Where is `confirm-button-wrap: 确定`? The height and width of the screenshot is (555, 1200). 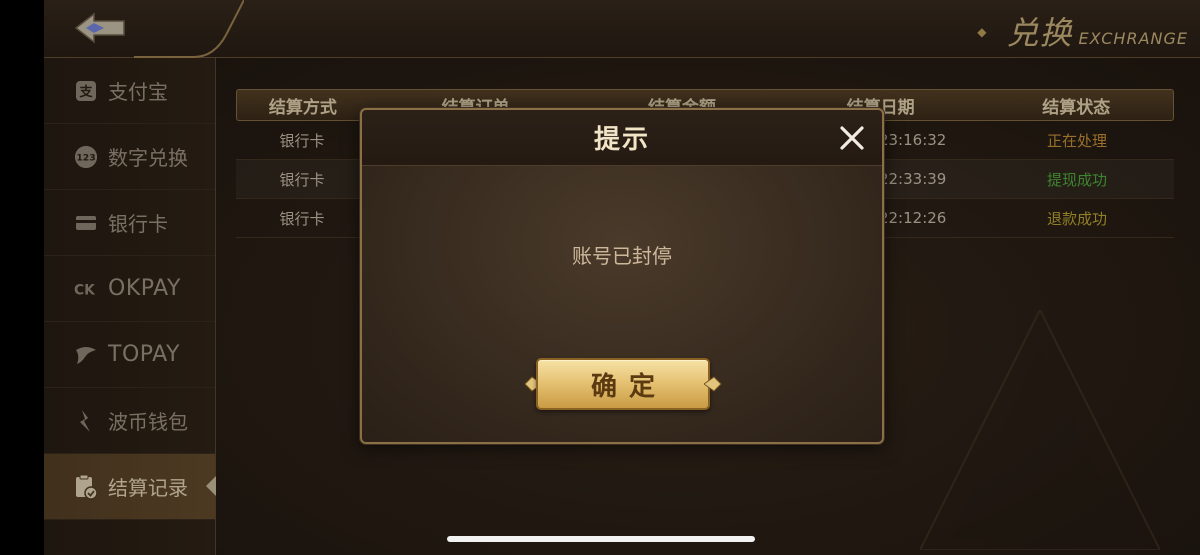 confirm-button-wrap: 确定 is located at coordinates (623, 384).